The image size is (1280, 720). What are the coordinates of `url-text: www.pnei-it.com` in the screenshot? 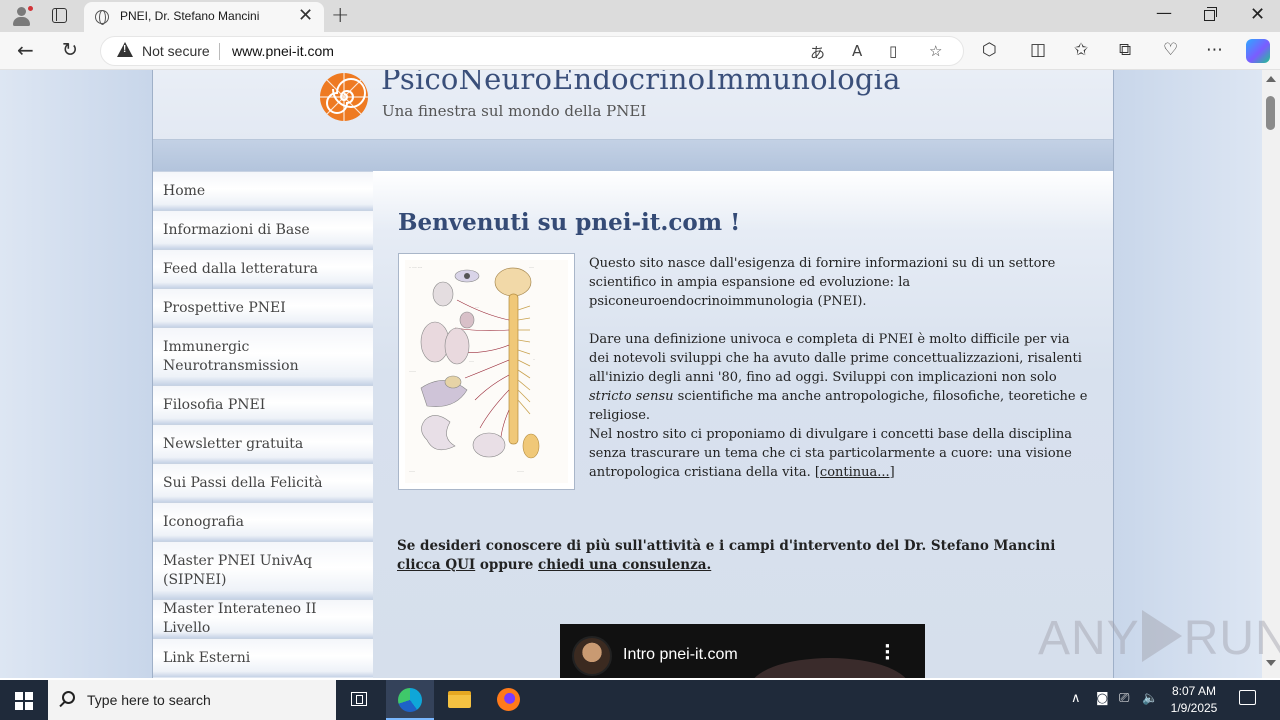 It's located at (283, 51).